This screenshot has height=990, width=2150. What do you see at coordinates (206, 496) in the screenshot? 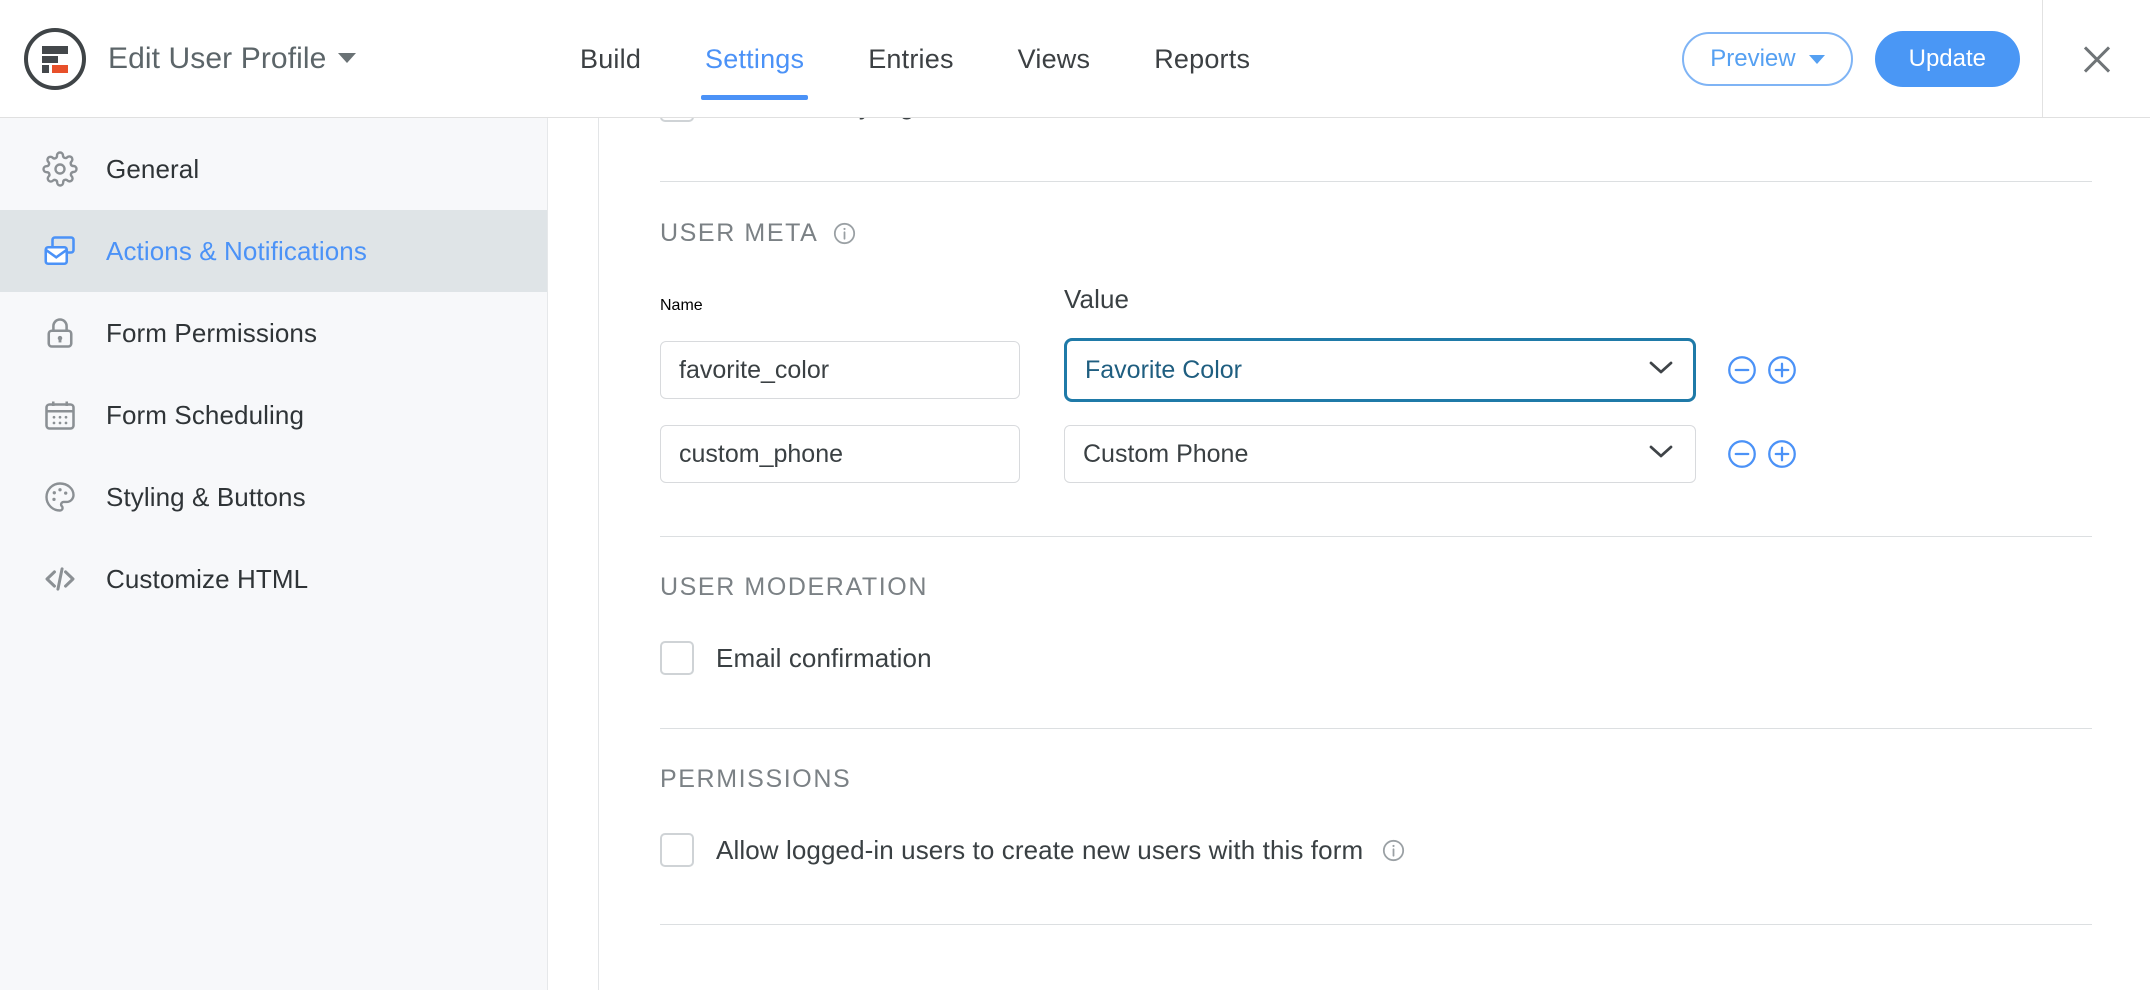
I see `sidebar-item-label-styling-buttons: Styling & Buttons` at bounding box center [206, 496].